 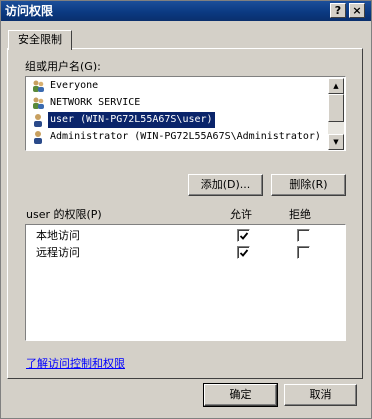 What do you see at coordinates (63, 66) in the screenshot?
I see `users-label: 组或用户名(G):` at bounding box center [63, 66].